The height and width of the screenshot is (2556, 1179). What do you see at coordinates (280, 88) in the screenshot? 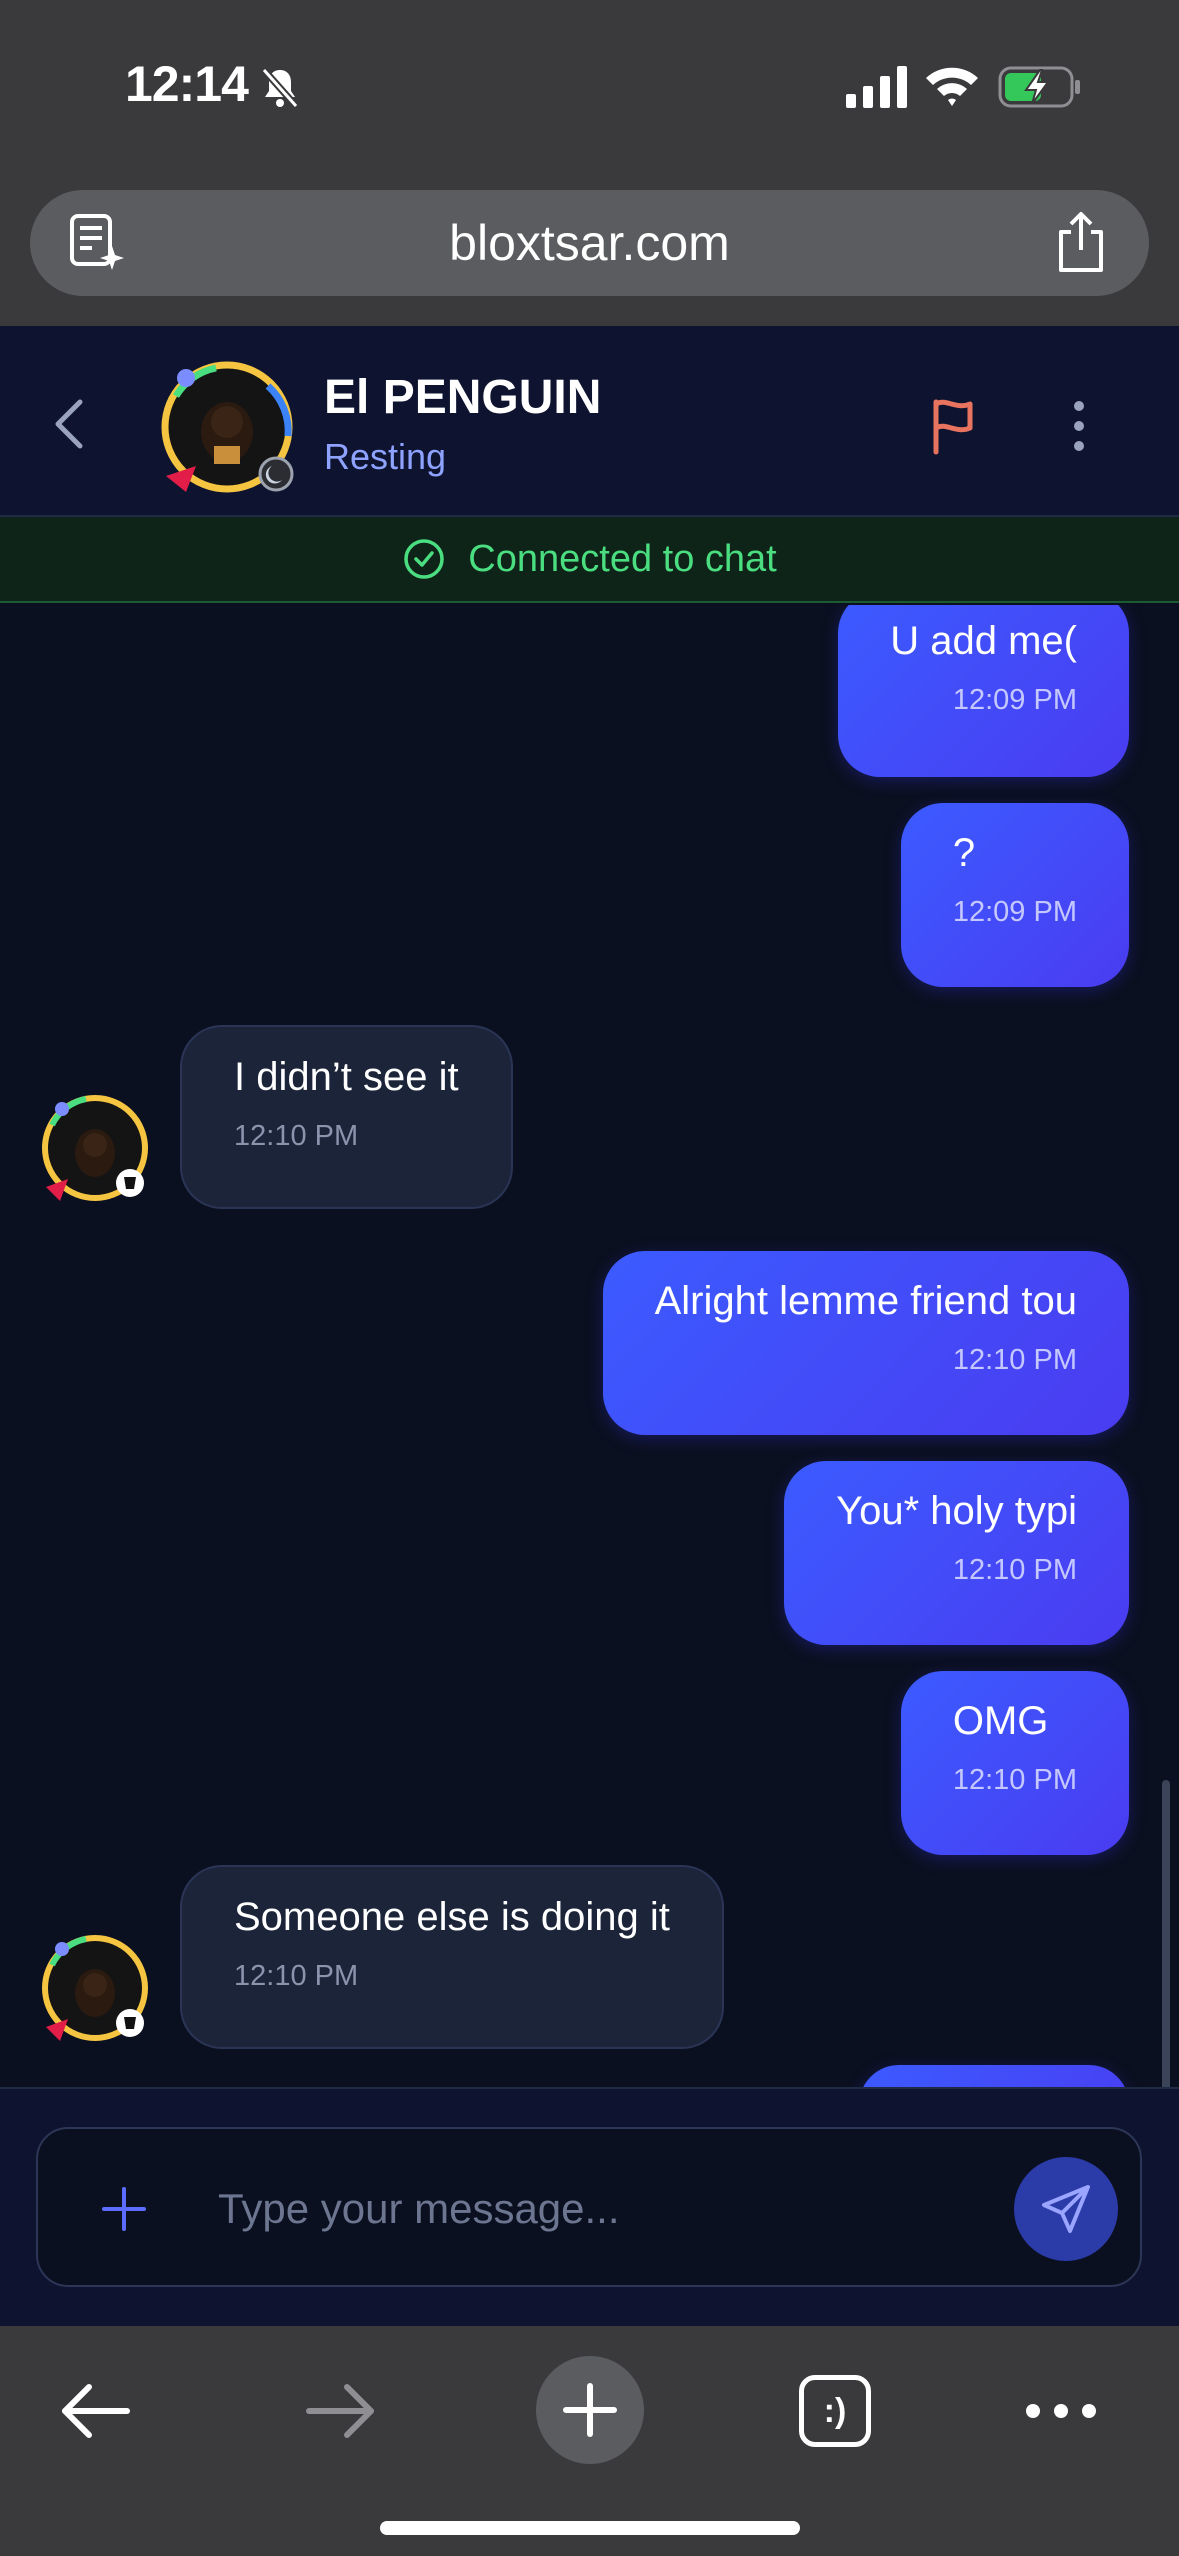
I see `bell-slash-icon` at bounding box center [280, 88].